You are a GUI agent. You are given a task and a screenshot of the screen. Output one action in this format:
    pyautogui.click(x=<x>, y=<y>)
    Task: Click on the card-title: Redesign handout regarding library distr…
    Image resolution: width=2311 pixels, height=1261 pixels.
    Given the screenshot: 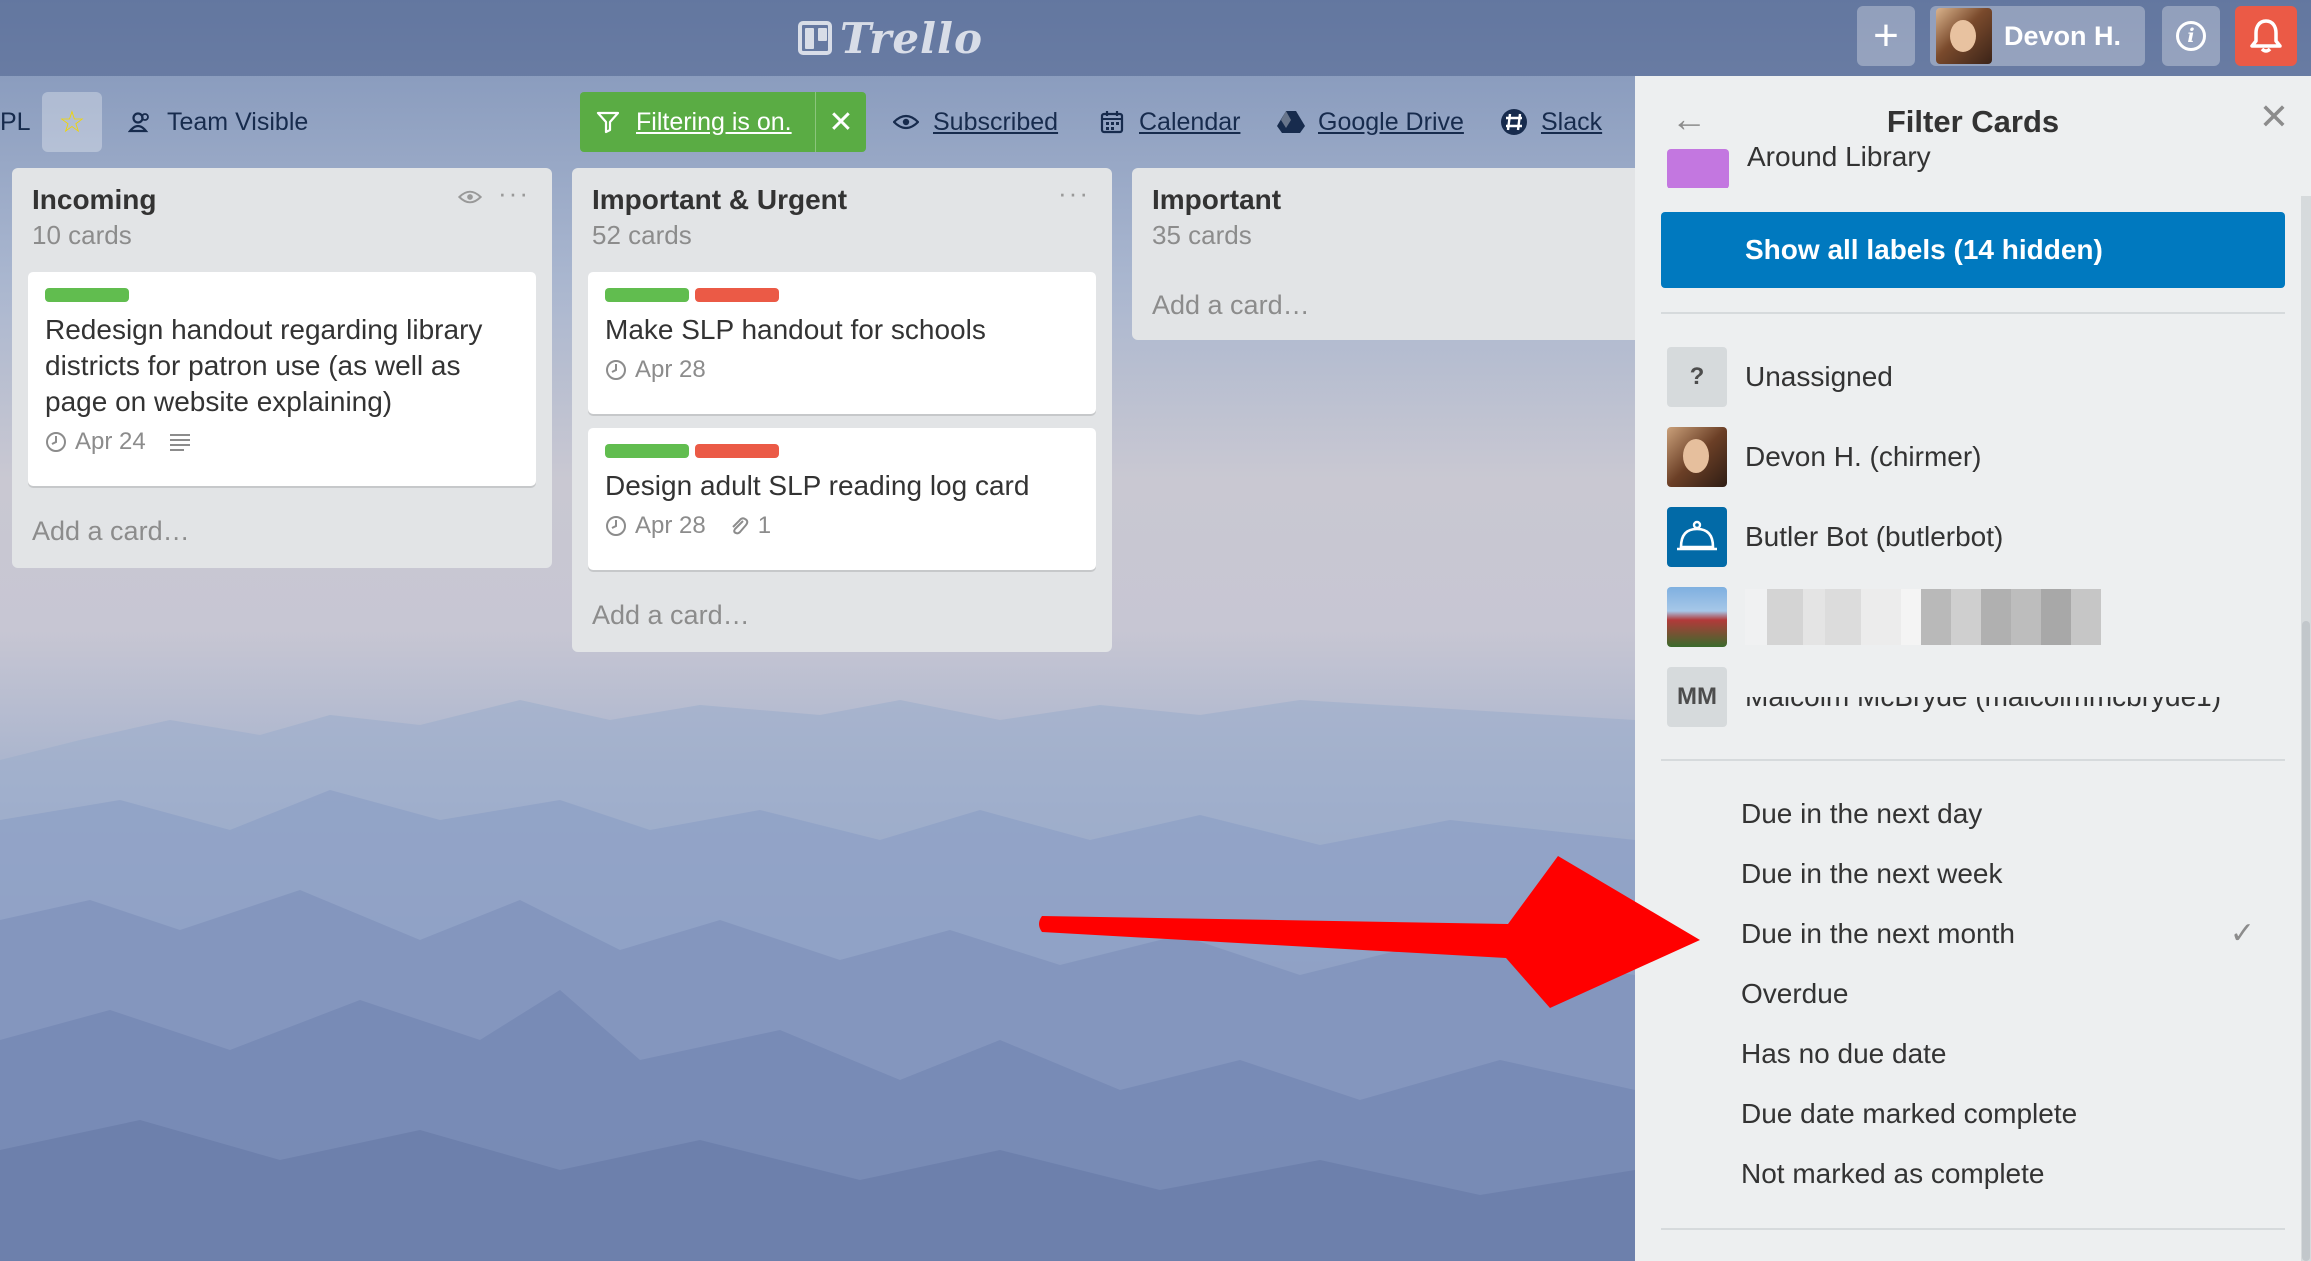 What is the action you would take?
    pyautogui.click(x=264, y=365)
    